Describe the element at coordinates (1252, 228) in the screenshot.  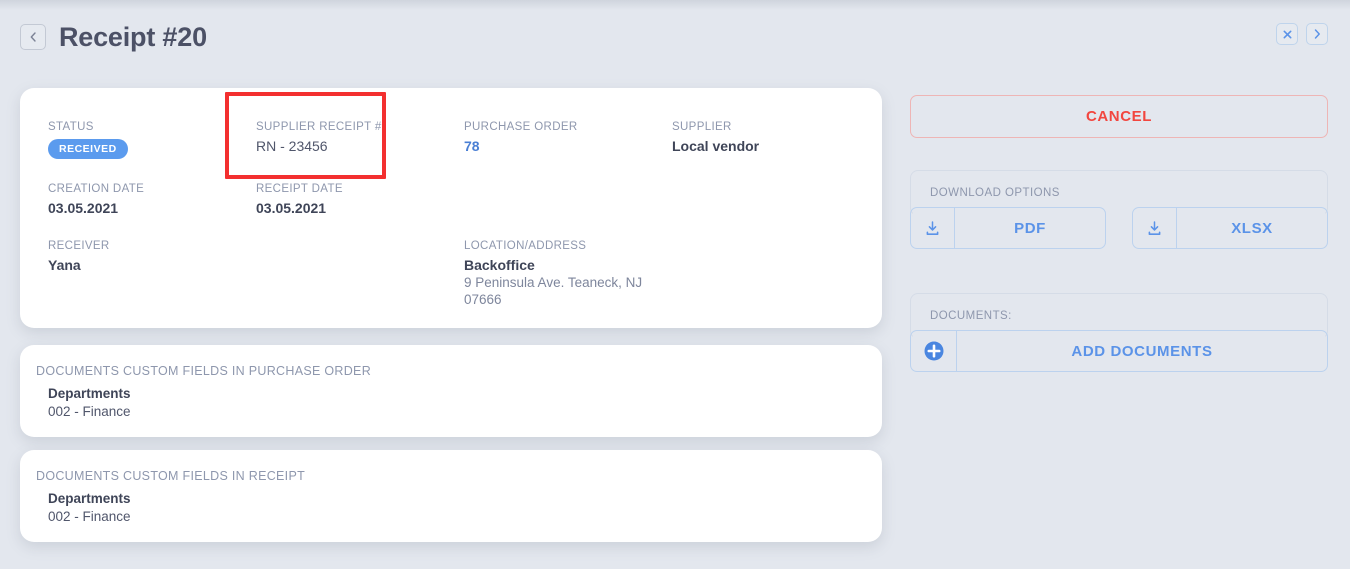
I see `download-xlsx-label: XLSX` at that location.